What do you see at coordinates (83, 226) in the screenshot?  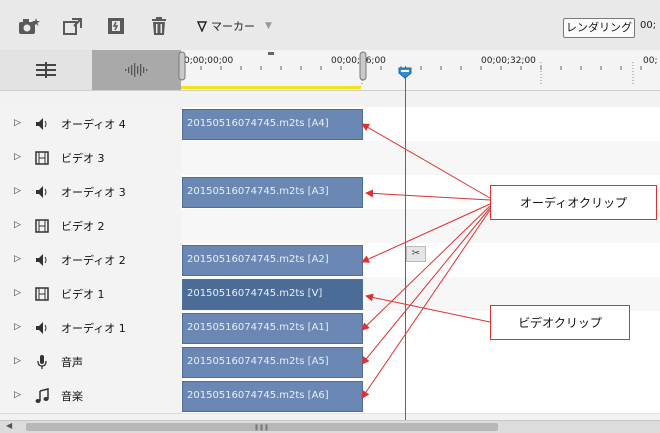 I see `track-name: ビデオ 2` at bounding box center [83, 226].